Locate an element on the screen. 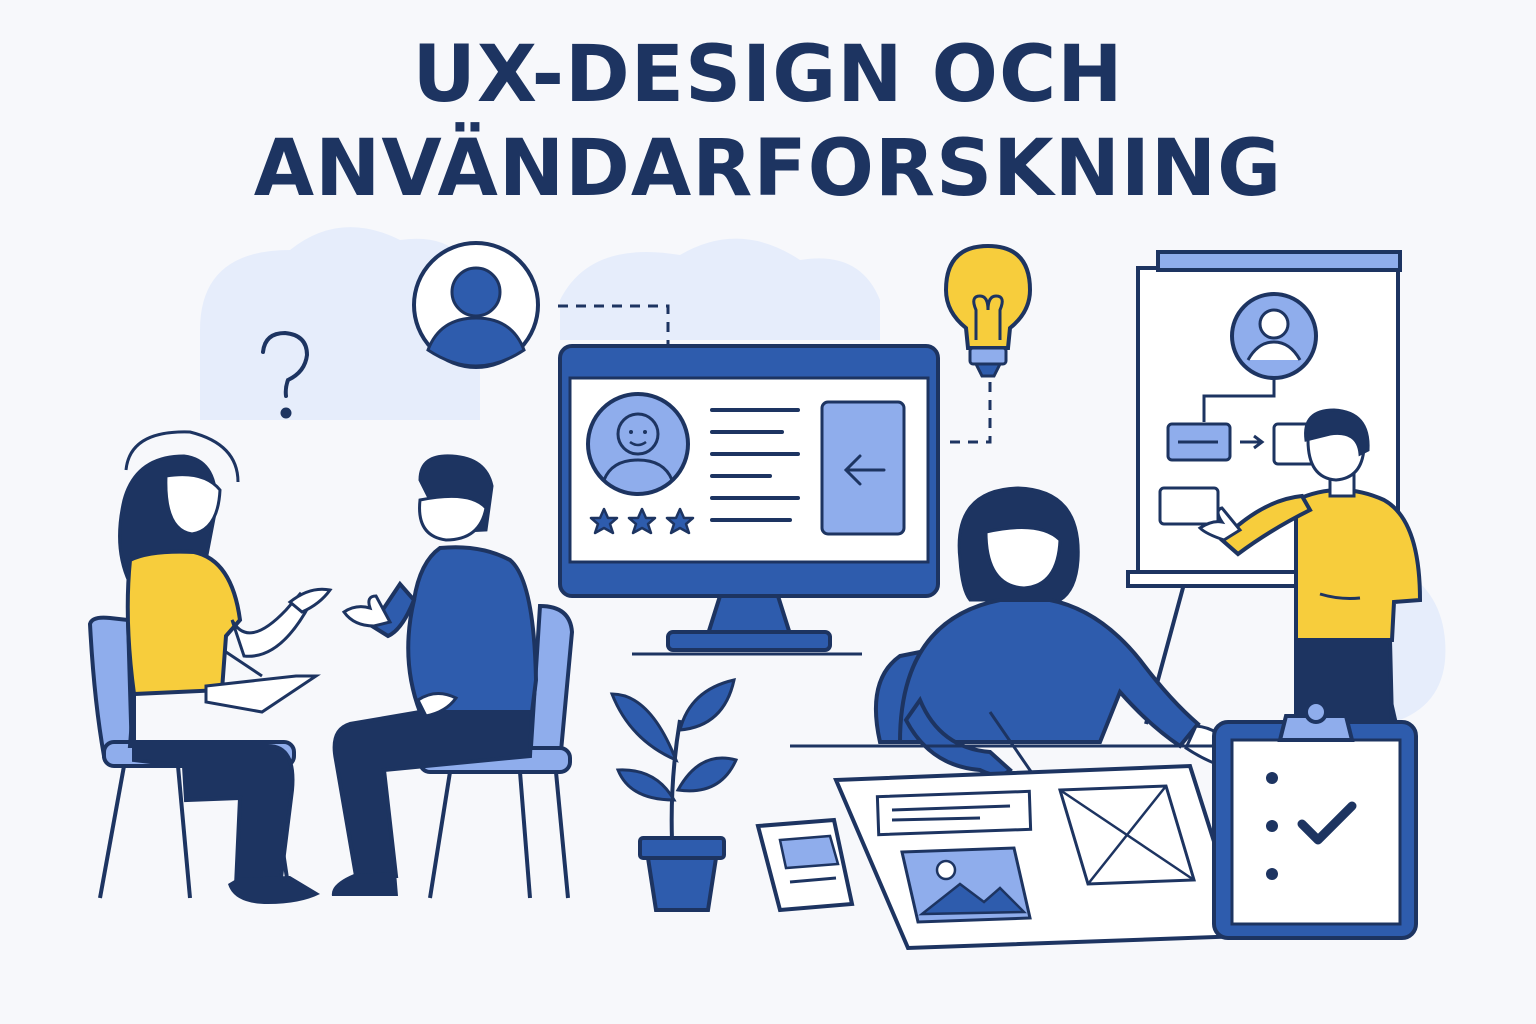 This screenshot has width=1536, height=1024. monitor-icon is located at coordinates (749, 500).